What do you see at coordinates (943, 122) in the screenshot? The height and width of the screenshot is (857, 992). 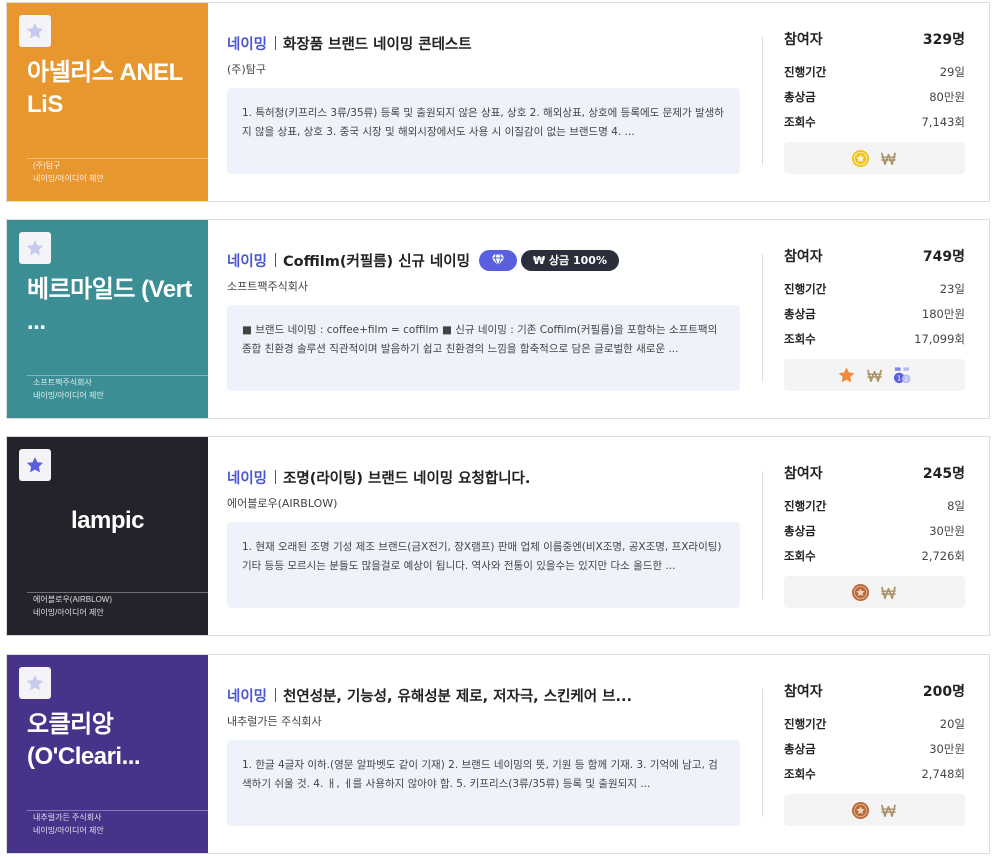 I see `views-value: 7,143회` at bounding box center [943, 122].